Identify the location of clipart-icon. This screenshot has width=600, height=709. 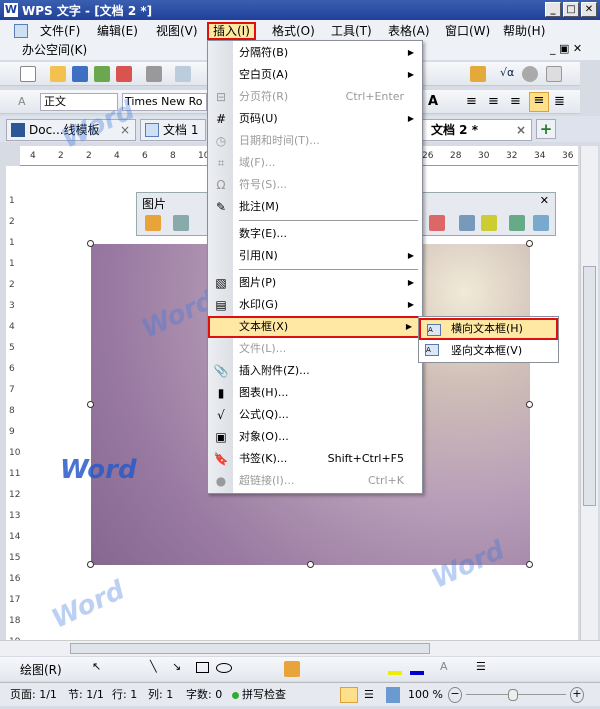
(292, 669).